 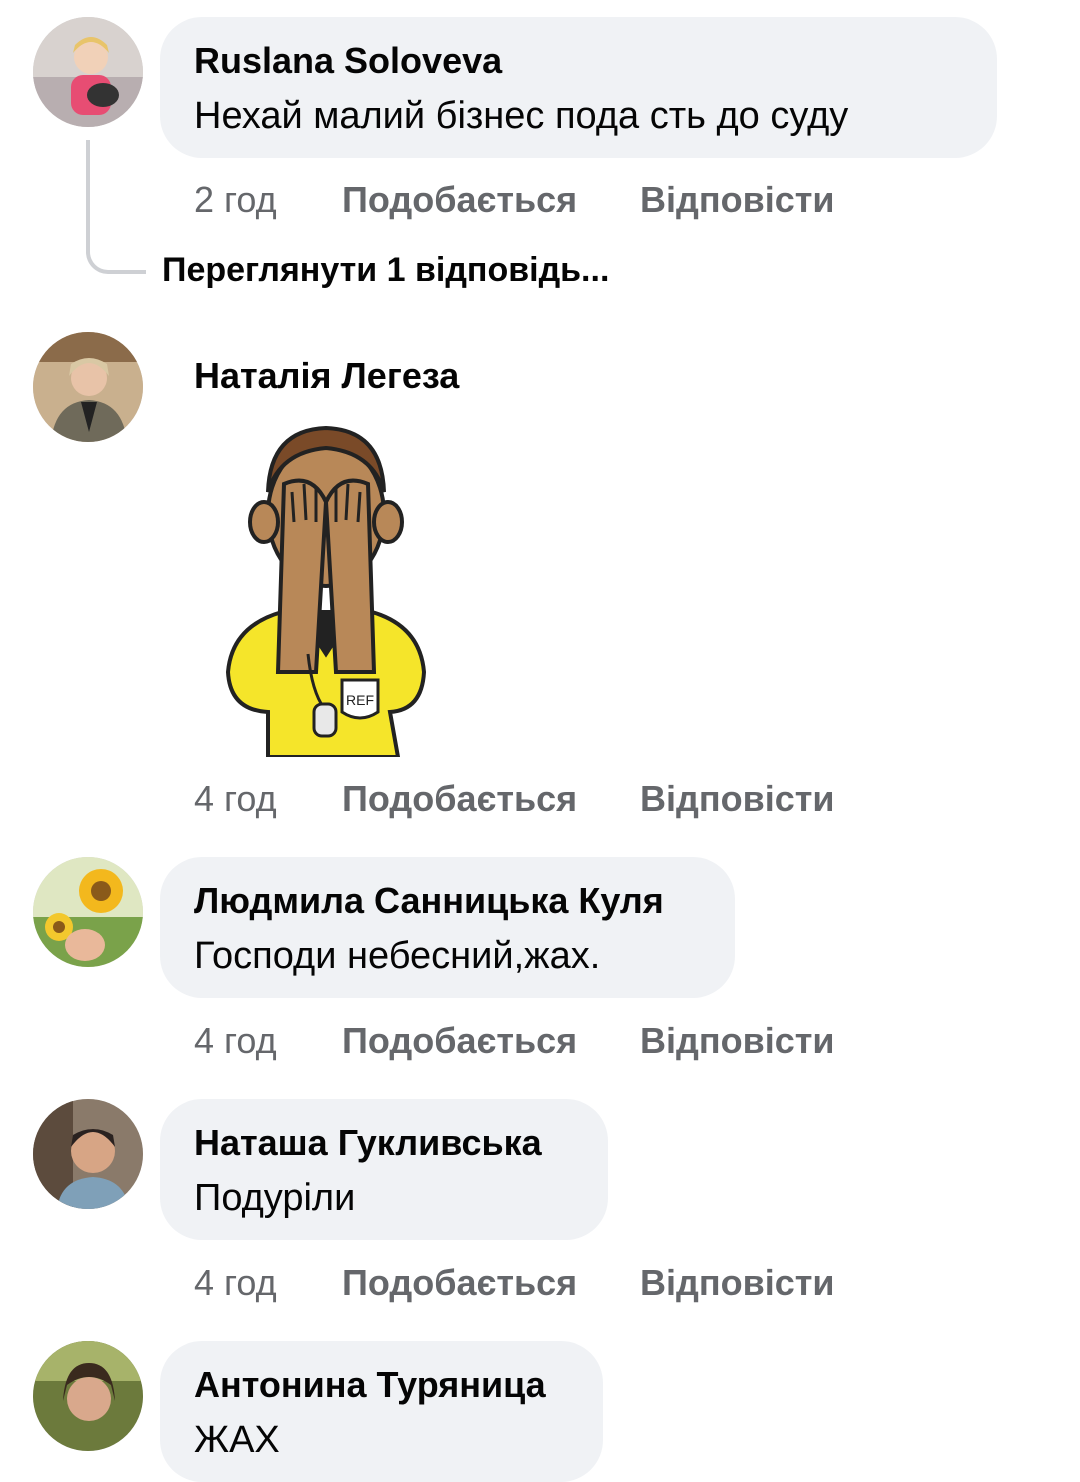 I want to click on comment-author: Наташа Гукливська, so click(x=384, y=1143).